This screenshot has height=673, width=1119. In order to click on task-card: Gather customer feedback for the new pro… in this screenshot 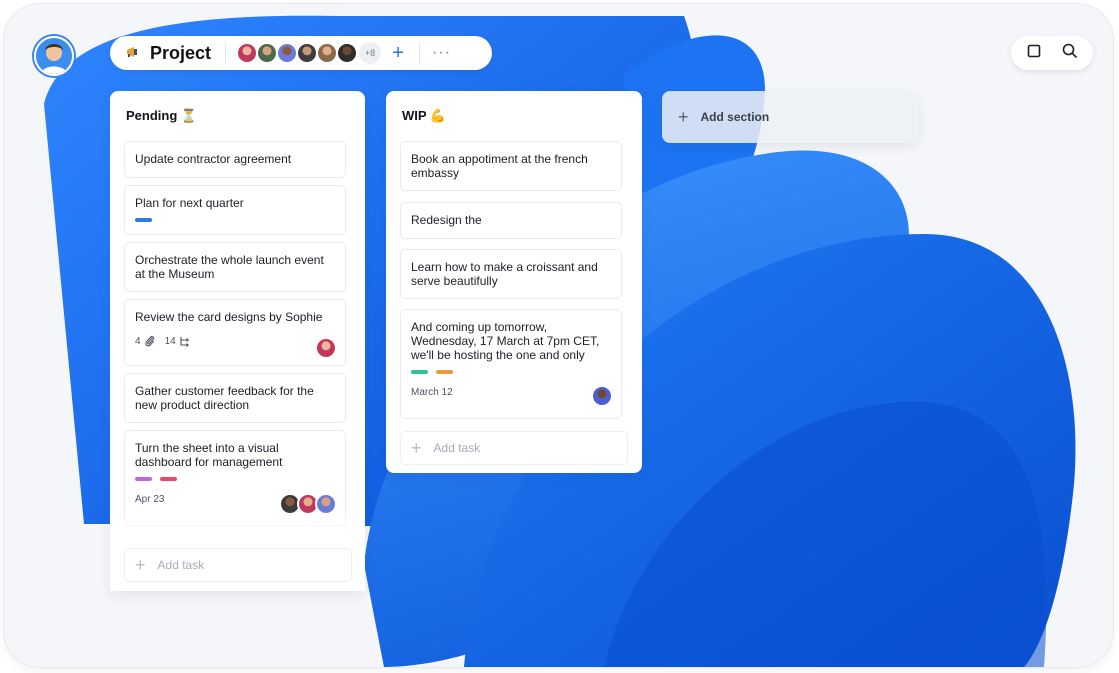, I will do `click(235, 398)`.